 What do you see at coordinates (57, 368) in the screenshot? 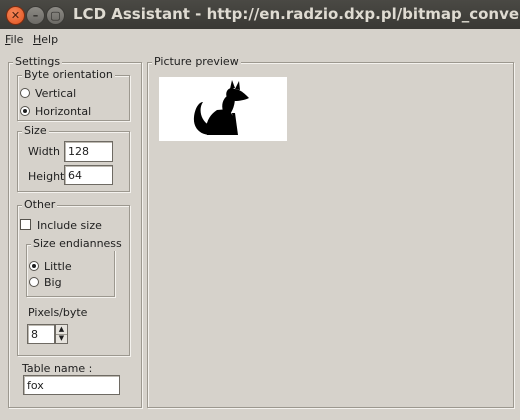
I see `table-name-label: Table name :` at bounding box center [57, 368].